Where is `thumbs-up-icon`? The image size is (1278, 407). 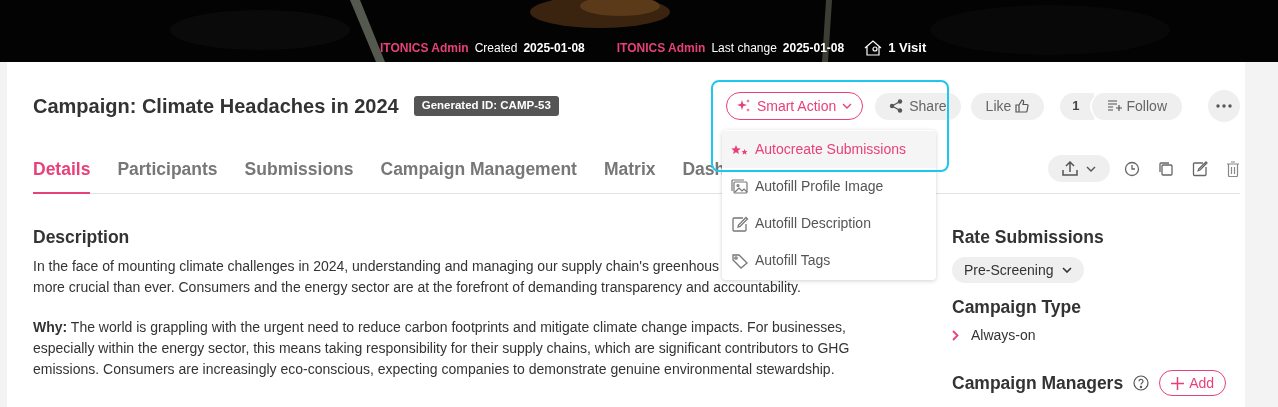
thumbs-up-icon is located at coordinates (1022, 106).